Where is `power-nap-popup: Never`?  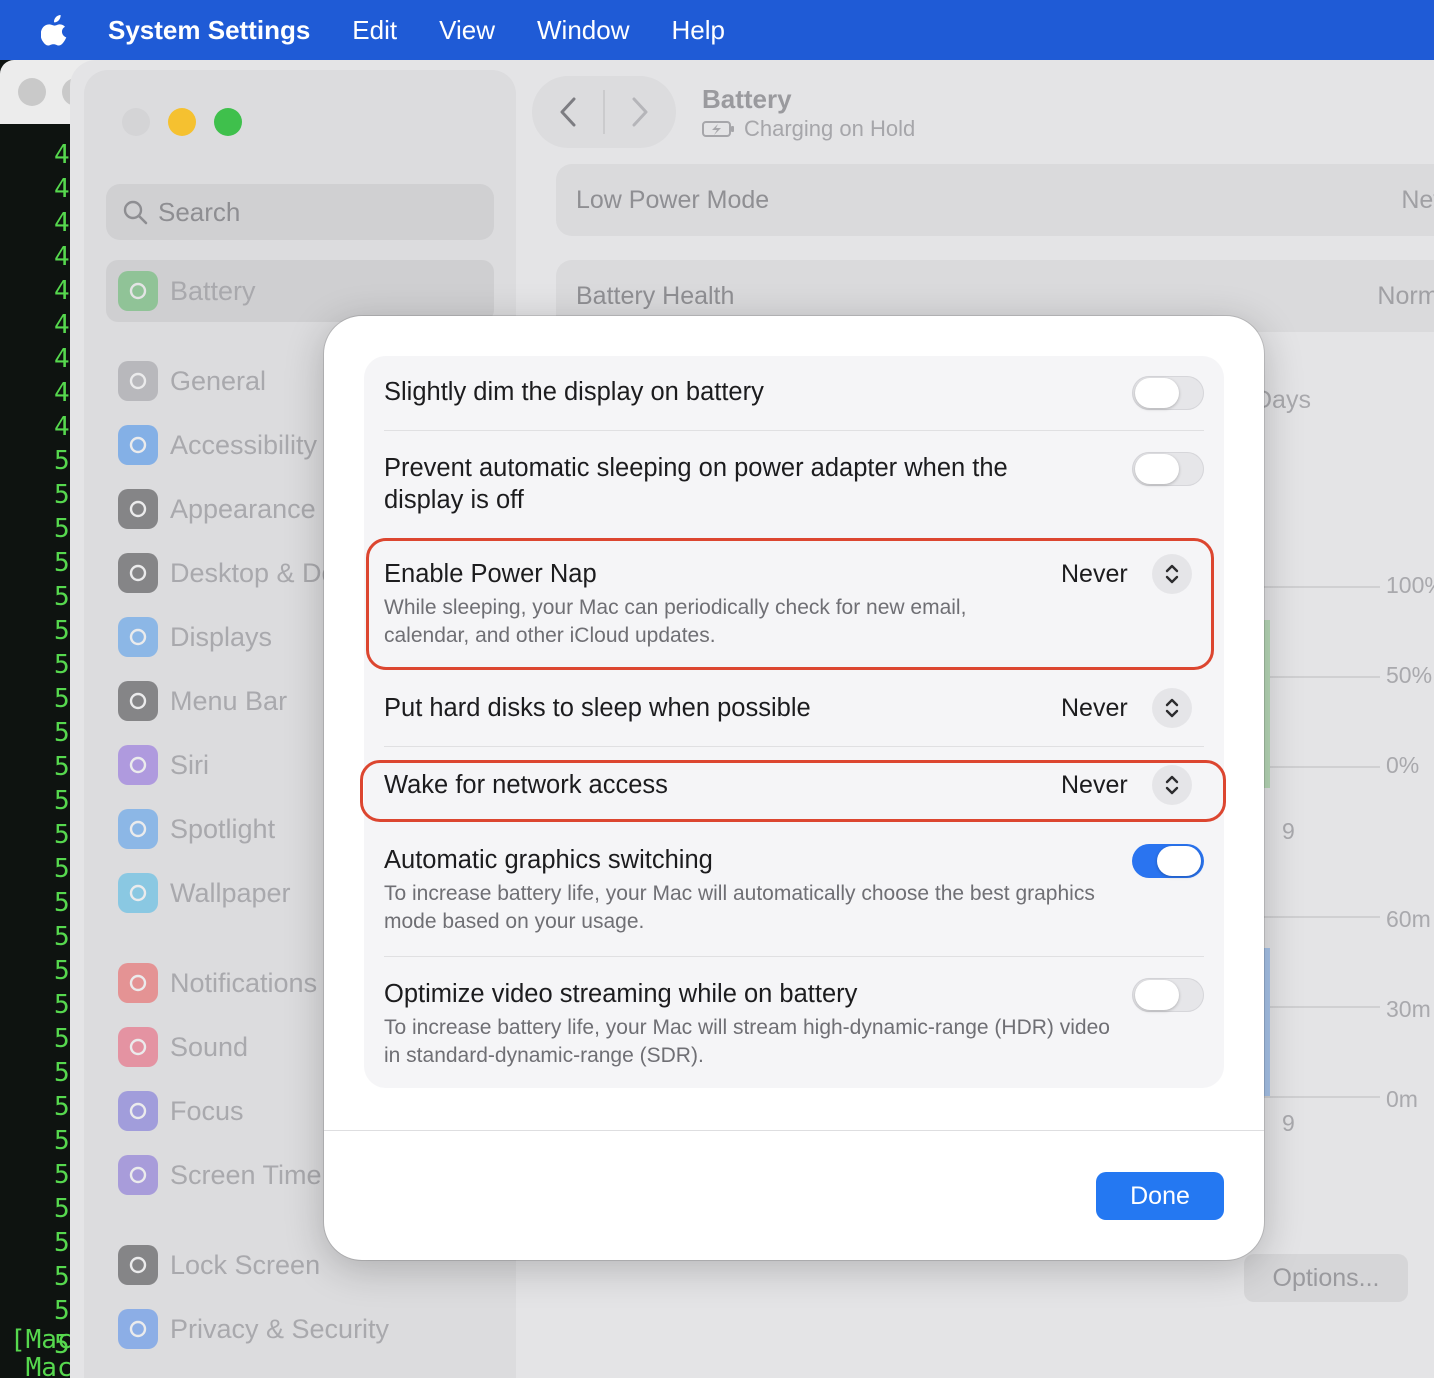
power-nap-popup: Never is located at coordinates (1126, 574).